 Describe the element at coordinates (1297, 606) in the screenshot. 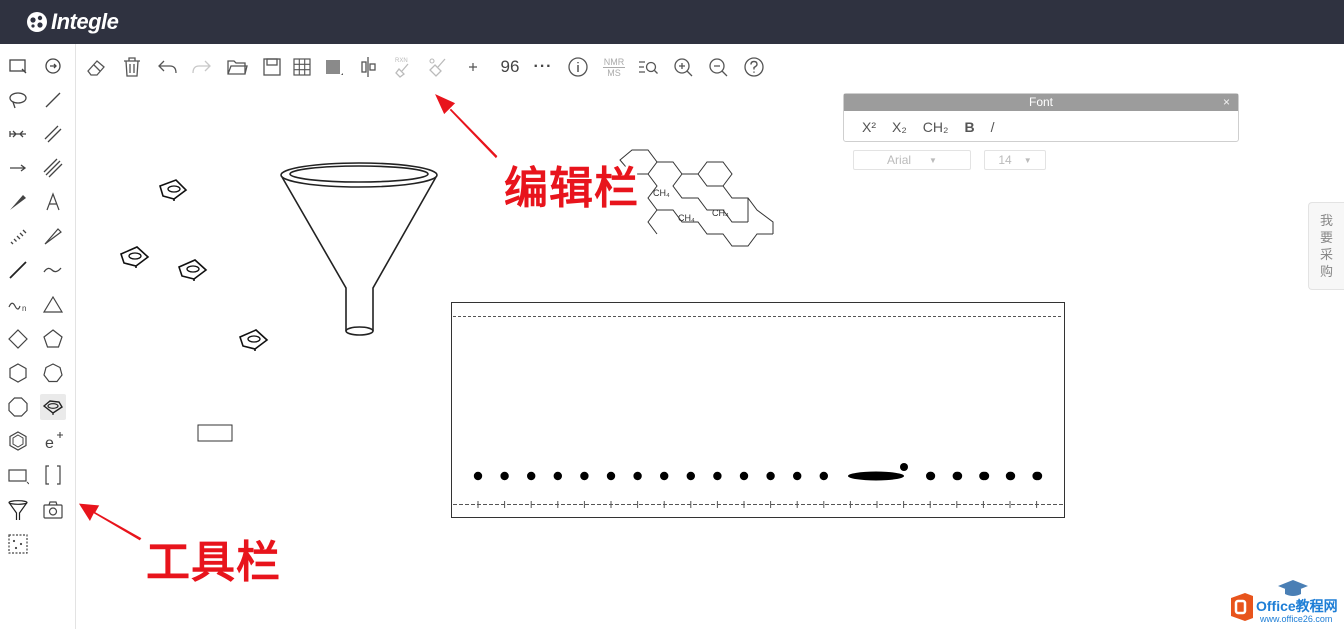

I see `watermark-text: Office教程网` at that location.